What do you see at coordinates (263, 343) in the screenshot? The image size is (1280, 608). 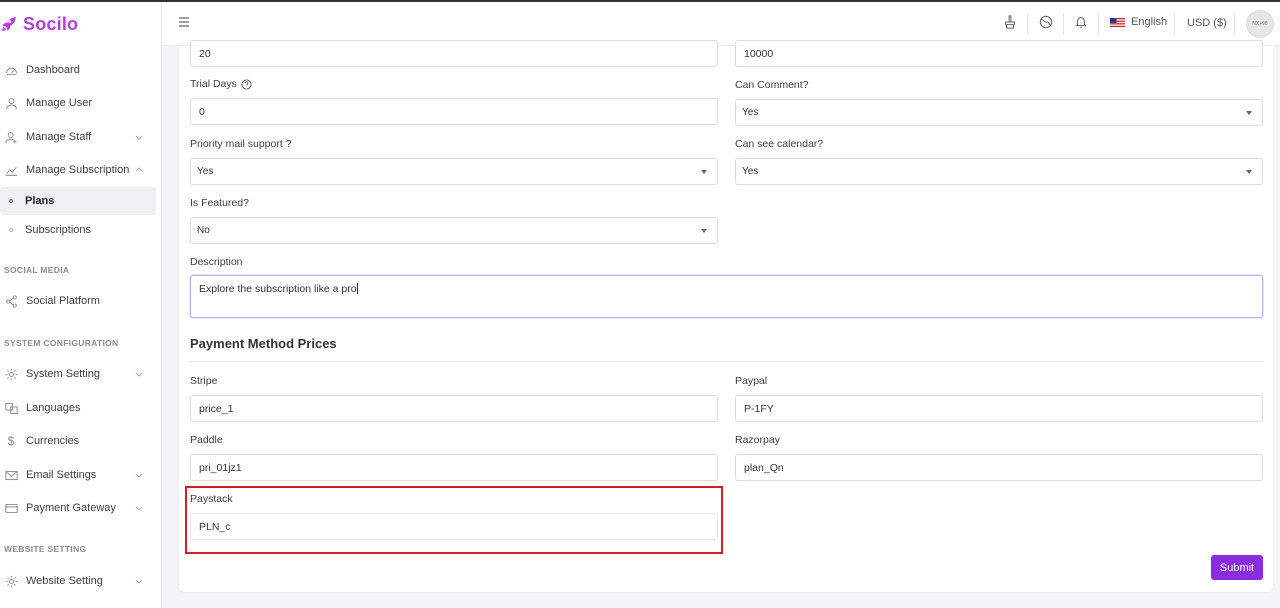 I see `payment-method-prices-title: Payment Method Prices` at bounding box center [263, 343].